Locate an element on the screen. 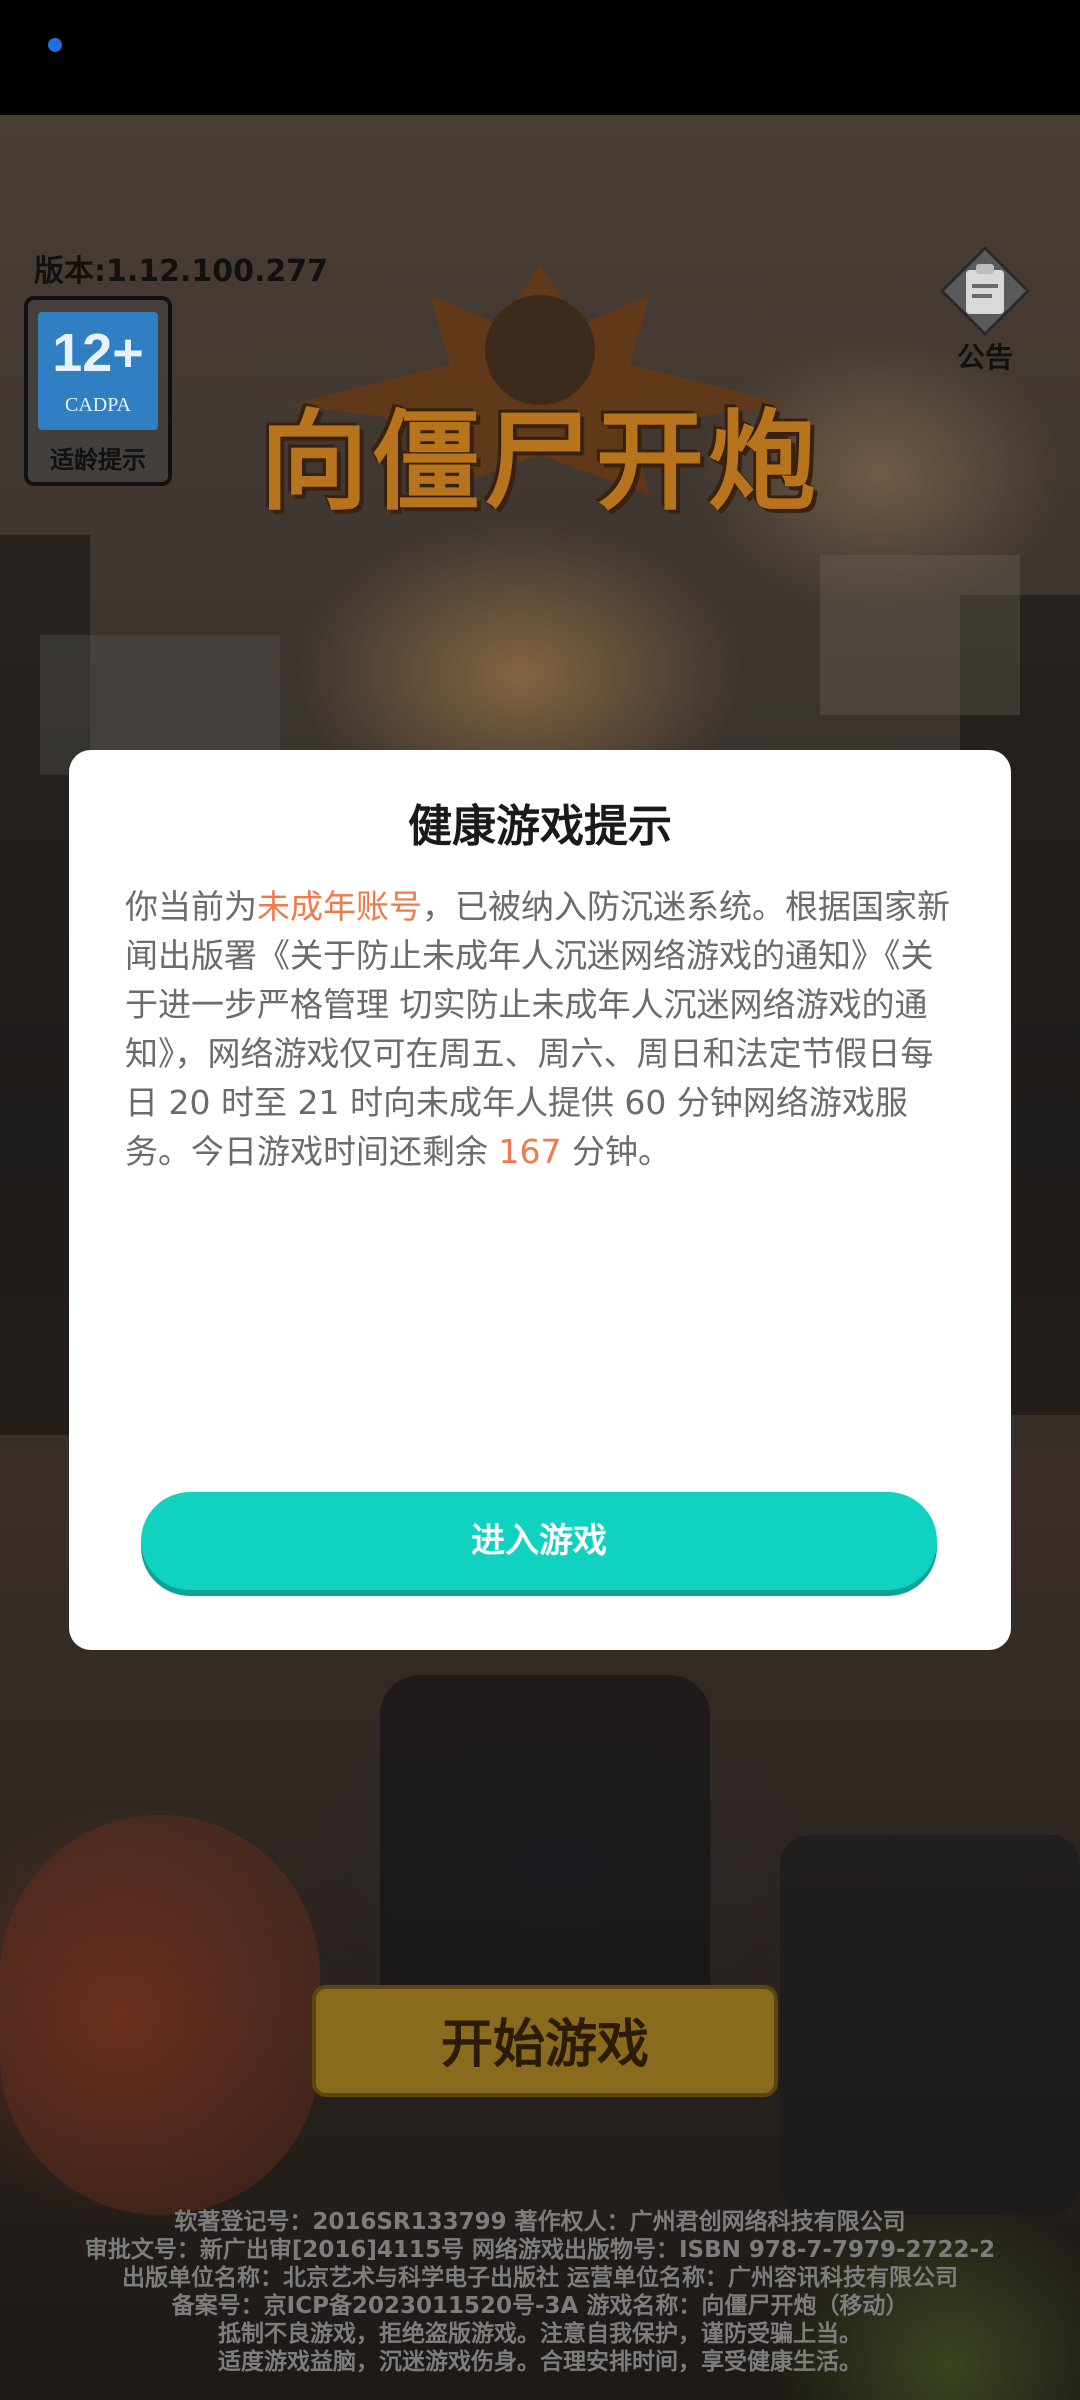 The width and height of the screenshot is (1080, 2400). start-game-button: 开始游戏 is located at coordinates (545, 2041).